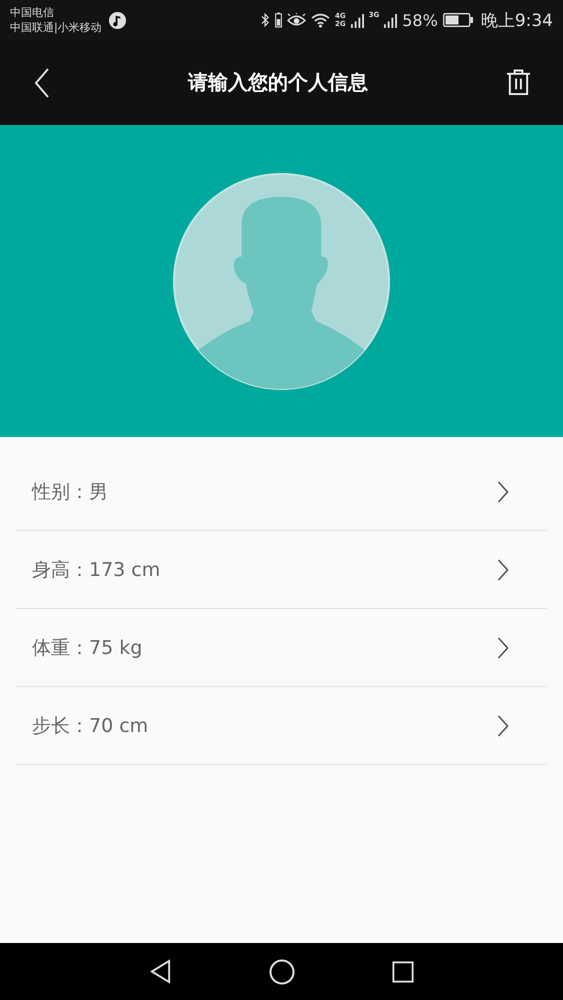  I want to click on trash-icon, so click(518, 82).